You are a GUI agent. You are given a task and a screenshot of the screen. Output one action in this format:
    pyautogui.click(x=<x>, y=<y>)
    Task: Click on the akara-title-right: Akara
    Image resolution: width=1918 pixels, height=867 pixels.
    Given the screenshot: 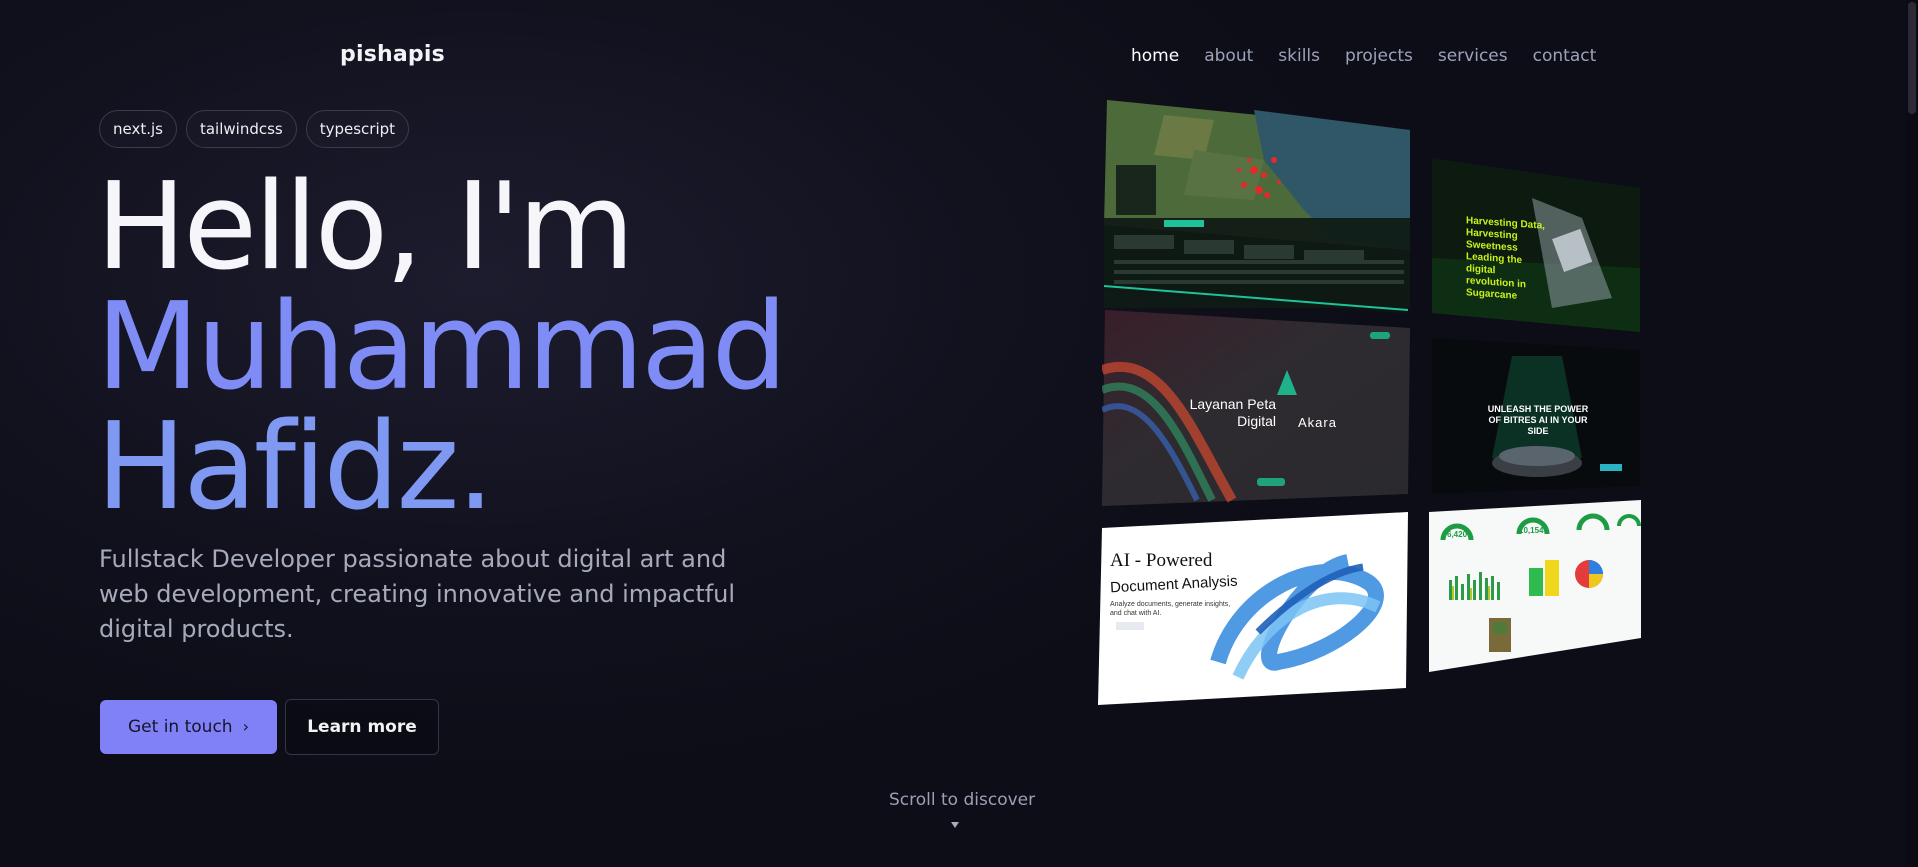 What is the action you would take?
    pyautogui.click(x=1317, y=422)
    